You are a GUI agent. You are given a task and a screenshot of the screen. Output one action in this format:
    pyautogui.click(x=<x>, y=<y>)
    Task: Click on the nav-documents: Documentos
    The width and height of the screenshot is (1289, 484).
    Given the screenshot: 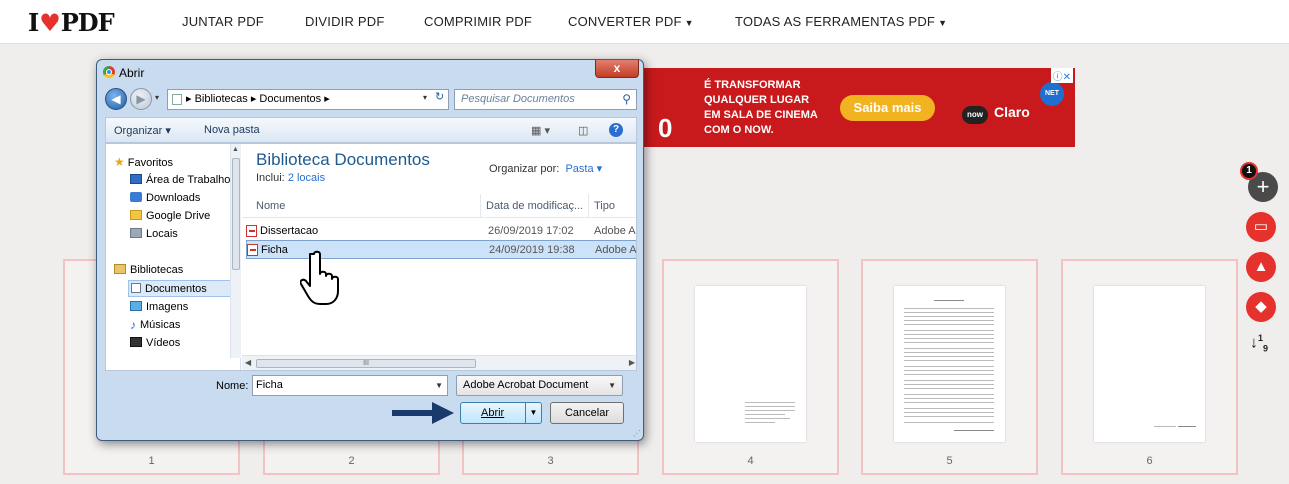 What is the action you would take?
    pyautogui.click(x=182, y=288)
    